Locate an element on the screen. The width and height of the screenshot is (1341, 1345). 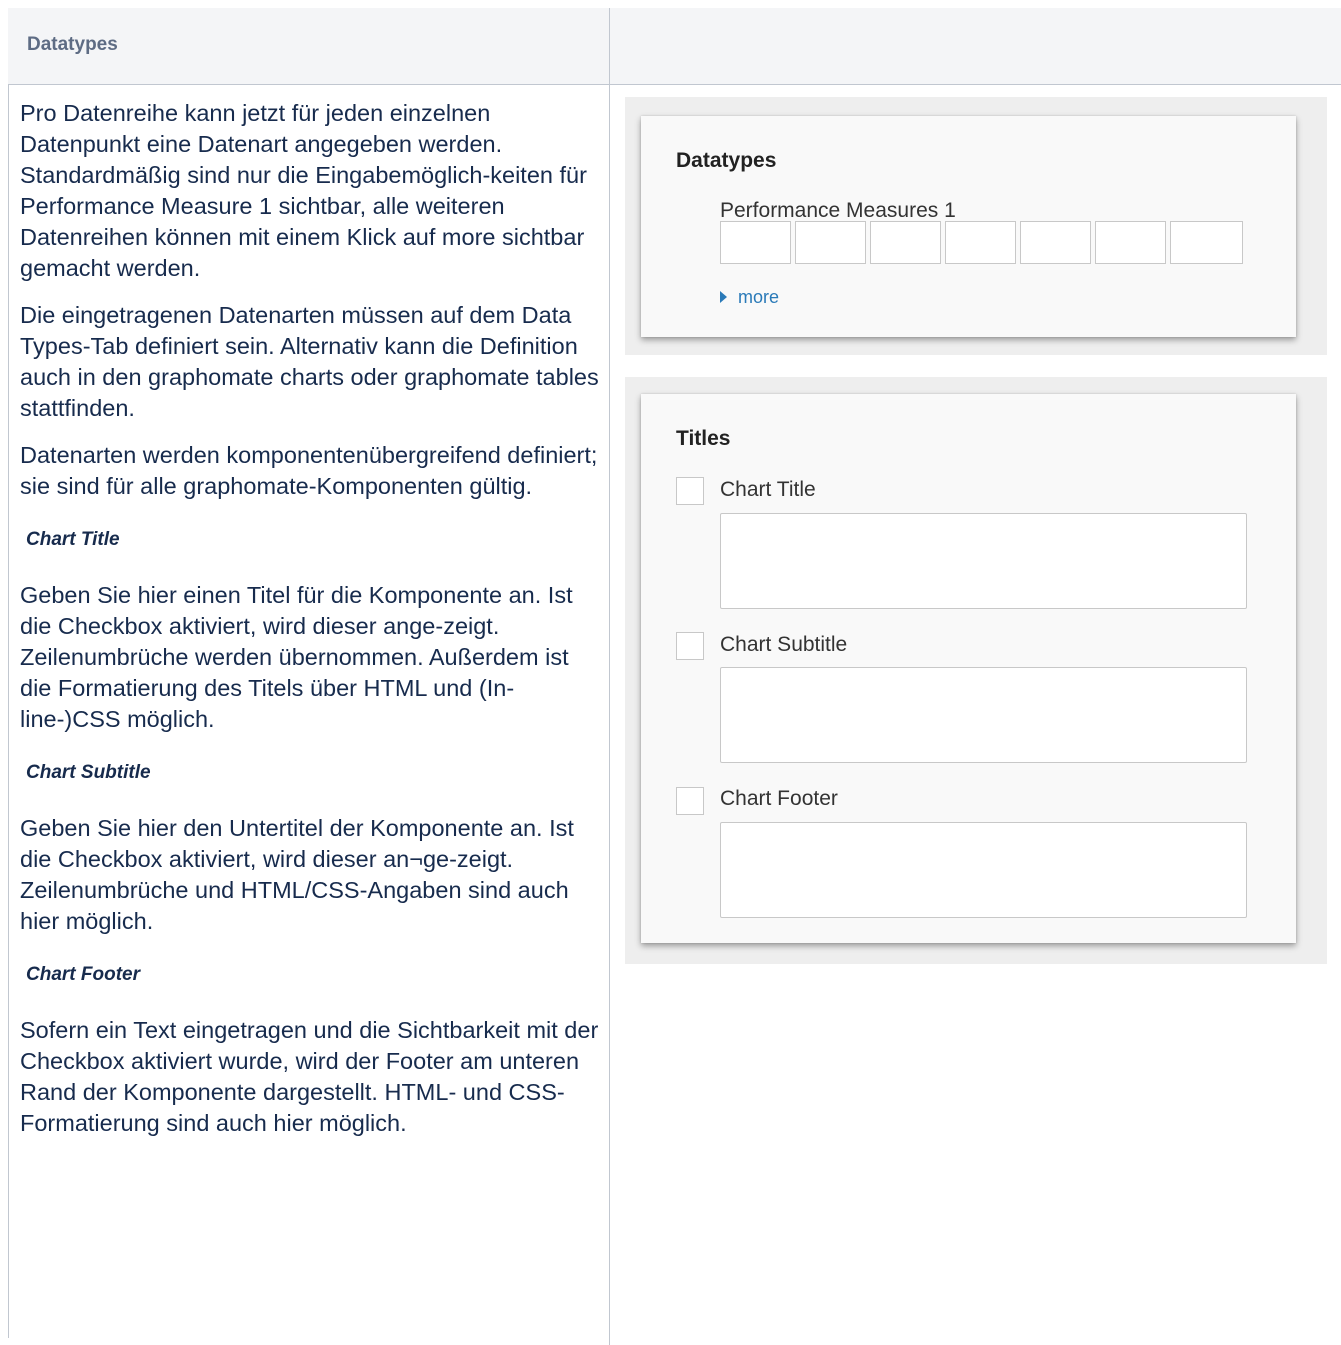
titles-panel-title: Titles is located at coordinates (703, 438).